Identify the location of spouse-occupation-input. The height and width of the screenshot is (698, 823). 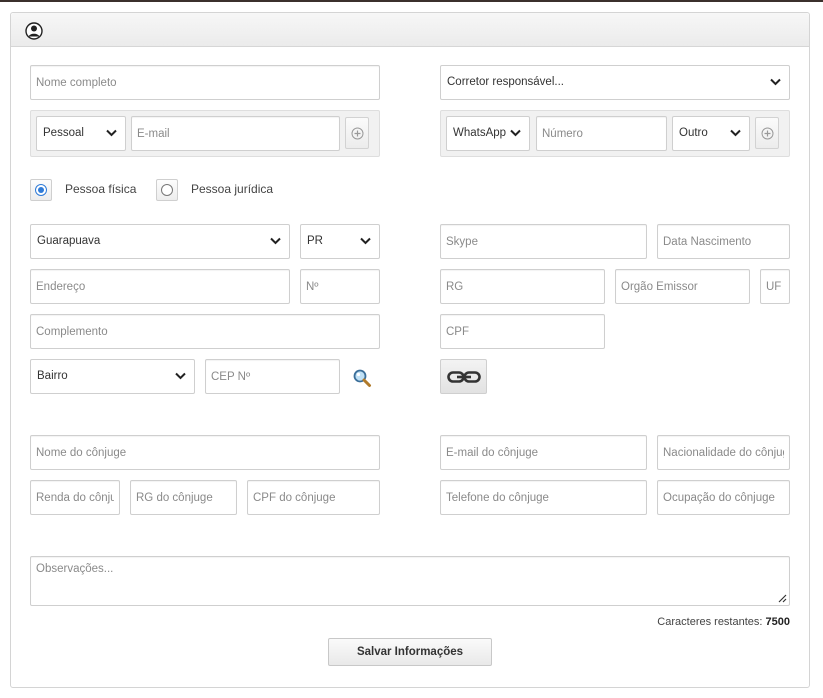
(723, 497).